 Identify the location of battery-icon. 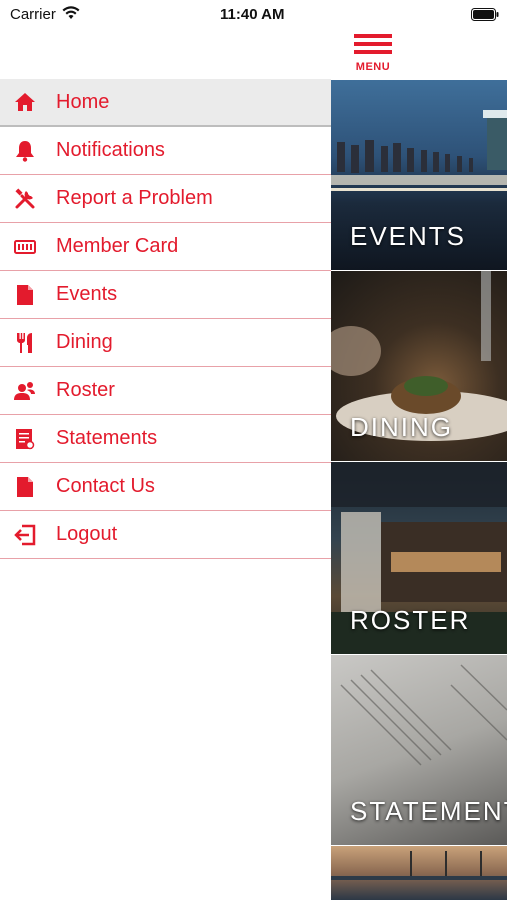
(485, 17).